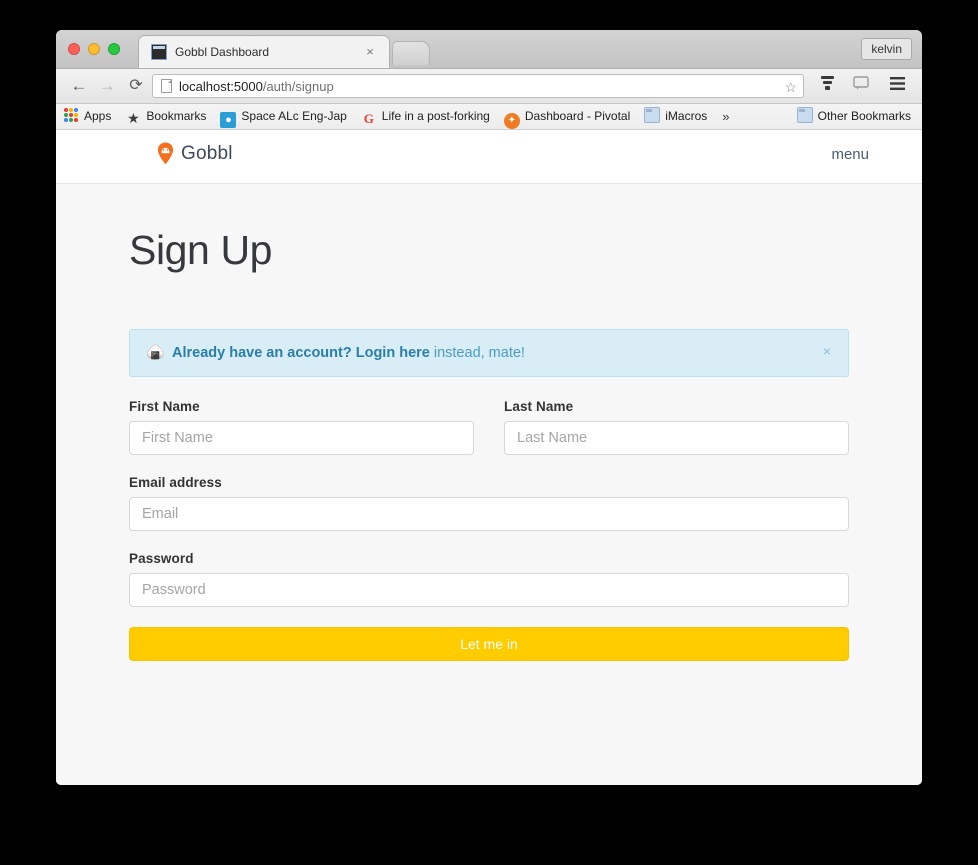 This screenshot has width=978, height=865. What do you see at coordinates (676, 438) in the screenshot?
I see `last-name-input` at bounding box center [676, 438].